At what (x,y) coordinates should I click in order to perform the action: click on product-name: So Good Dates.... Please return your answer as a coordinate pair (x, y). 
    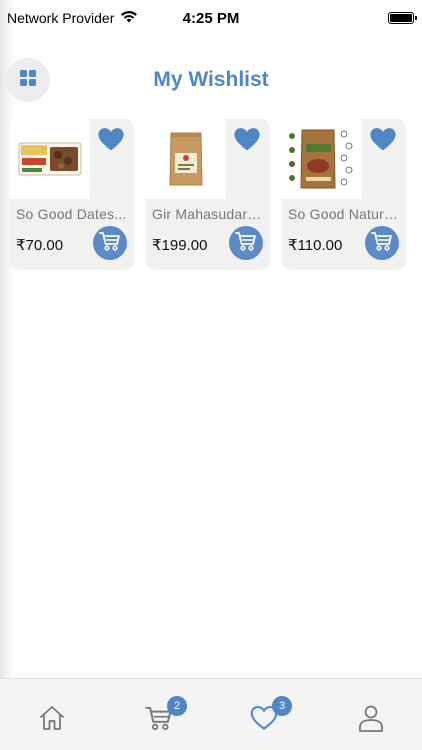
    Looking at the image, I should click on (73, 214).